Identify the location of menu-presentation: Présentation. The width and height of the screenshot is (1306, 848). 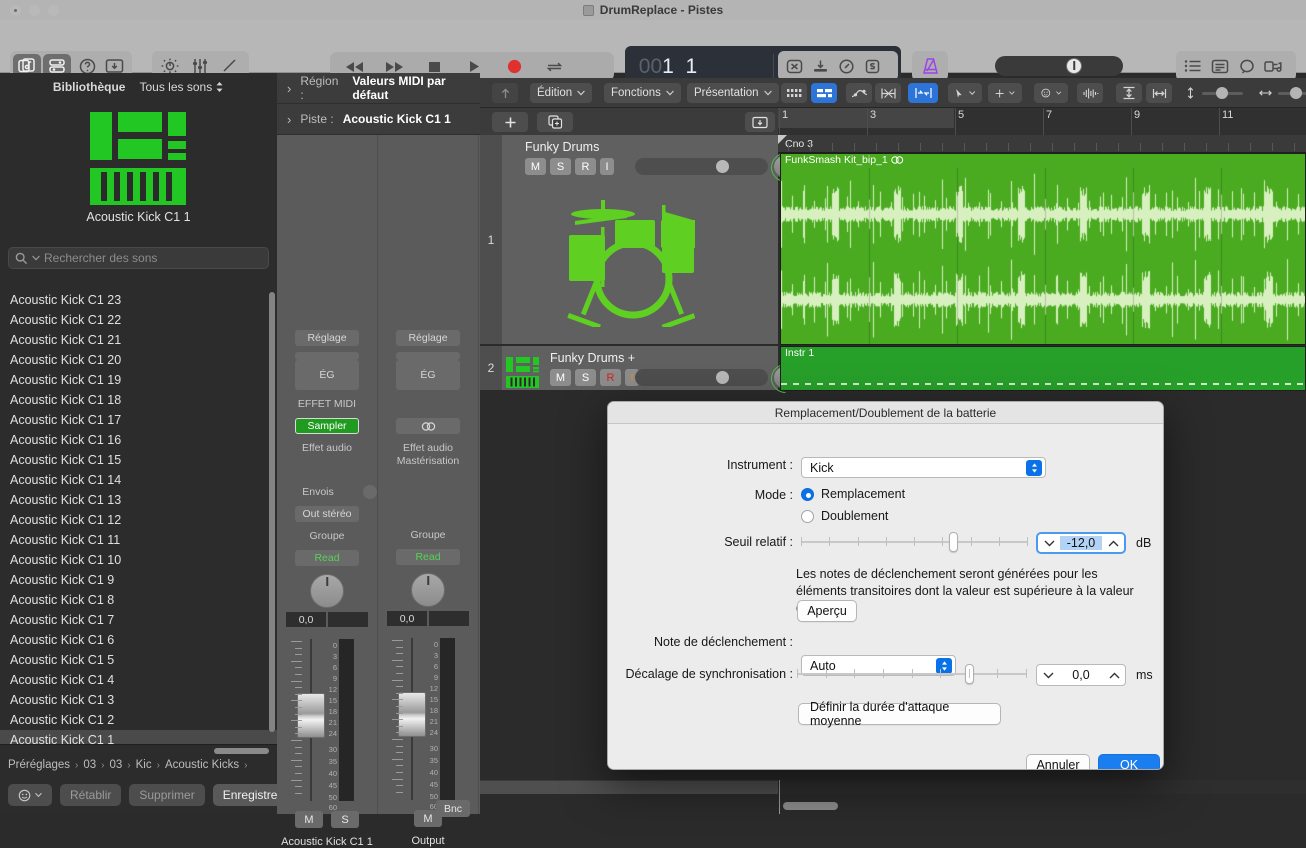
(733, 93).